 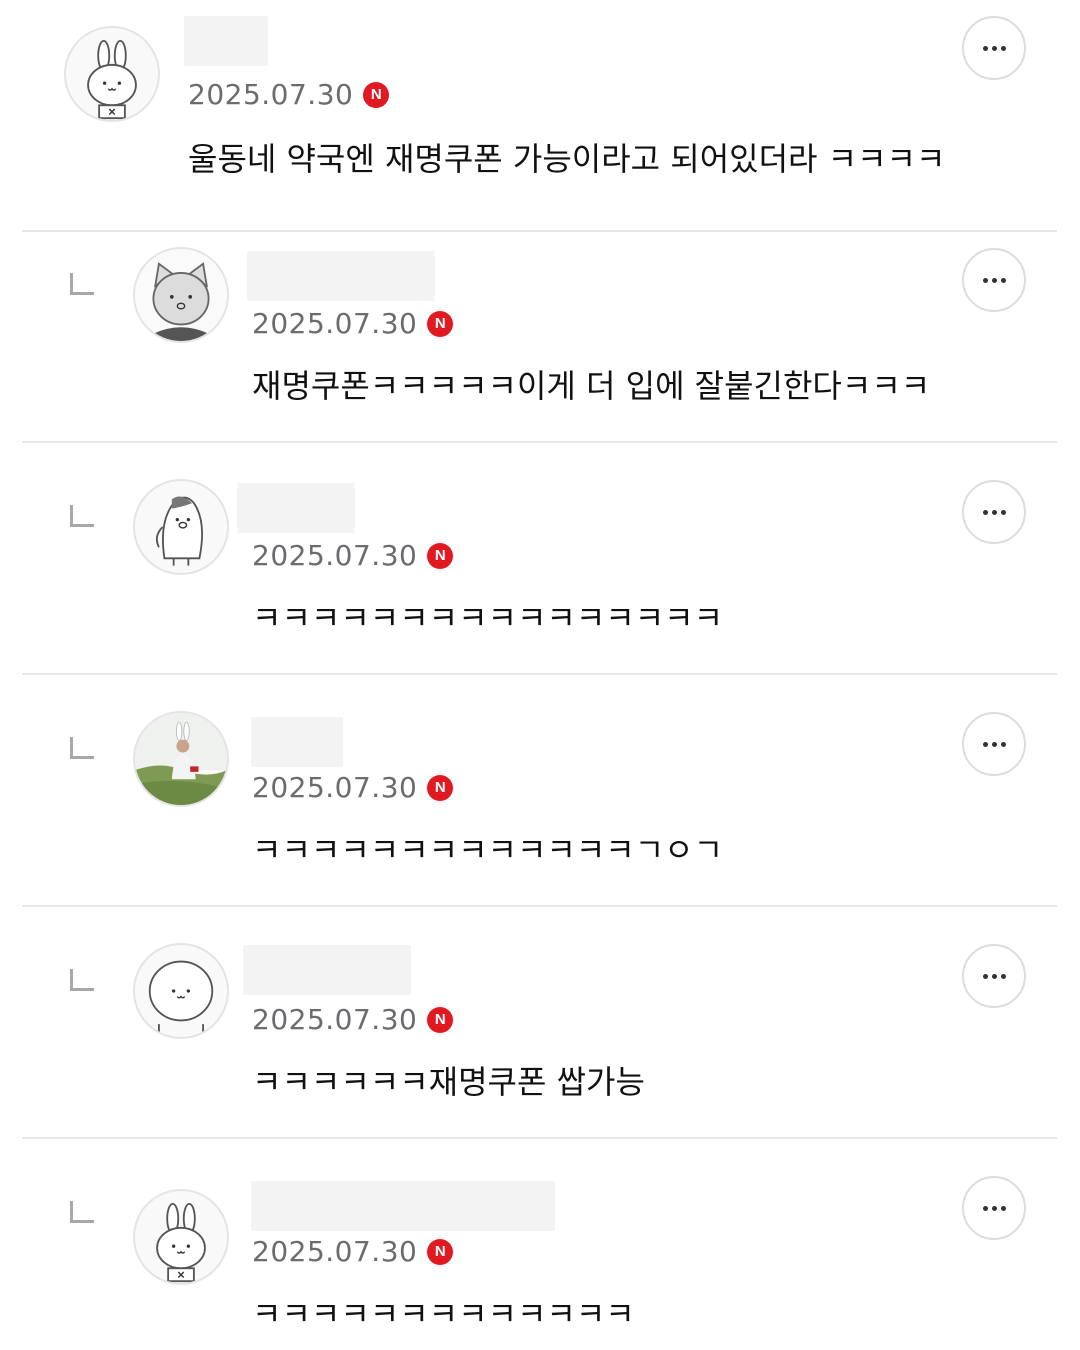 I want to click on penguin-avatar-icon, so click(x=181, y=527).